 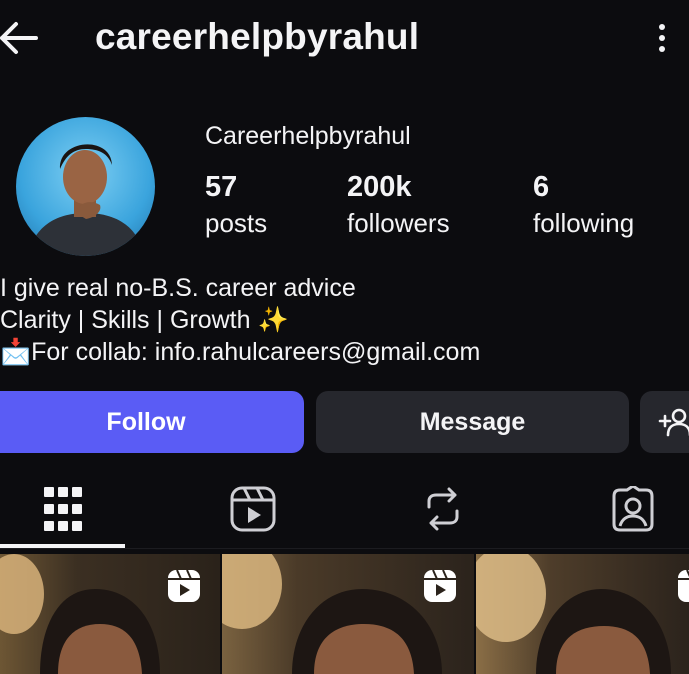 I want to click on bio-line: I give real no-B.S. career advice, so click(x=178, y=288).